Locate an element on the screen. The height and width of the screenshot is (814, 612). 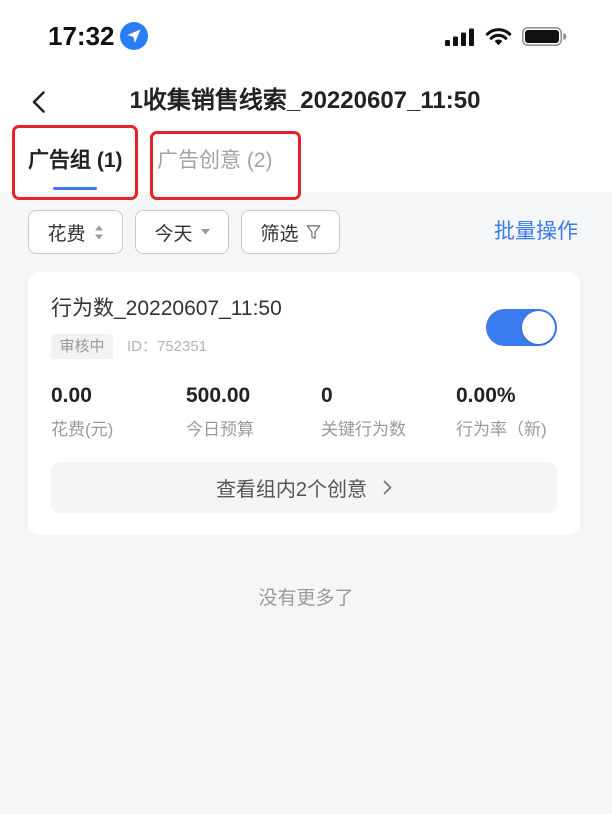
ad-group-name: 行为数_20220607_11:50 is located at coordinates (166, 308).